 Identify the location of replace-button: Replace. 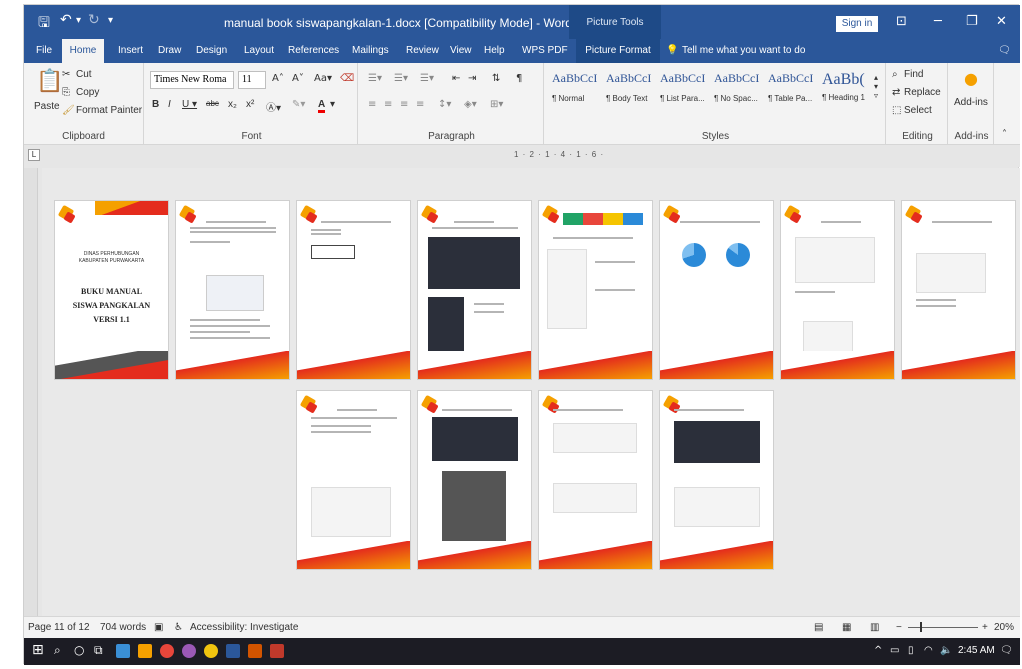
(922, 92).